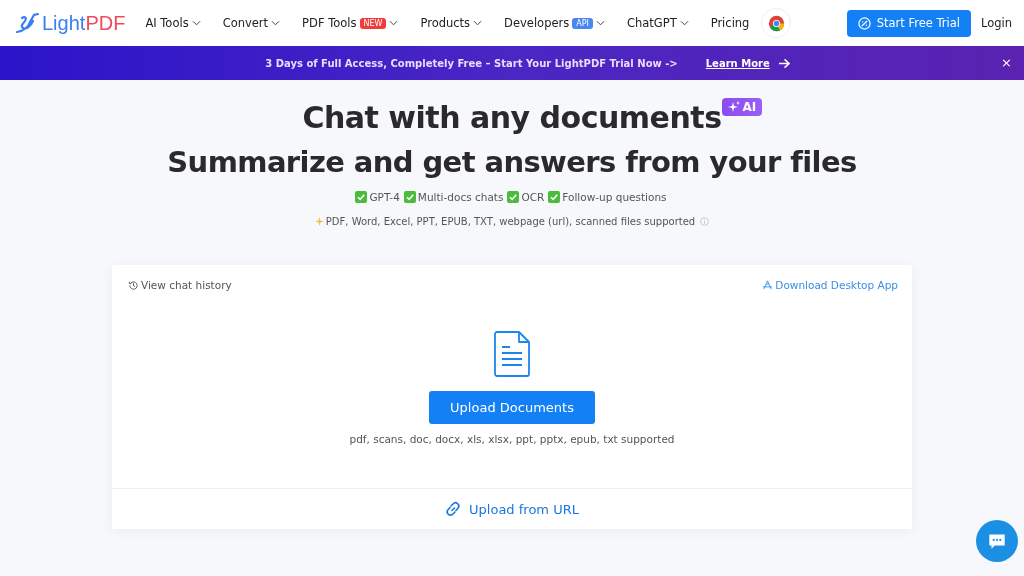 The image size is (1024, 576). I want to click on formats-text: PDF, Word, Excel, PPT, EPUB, TXT, webpage (url), scanned files supported, so click(510, 221).